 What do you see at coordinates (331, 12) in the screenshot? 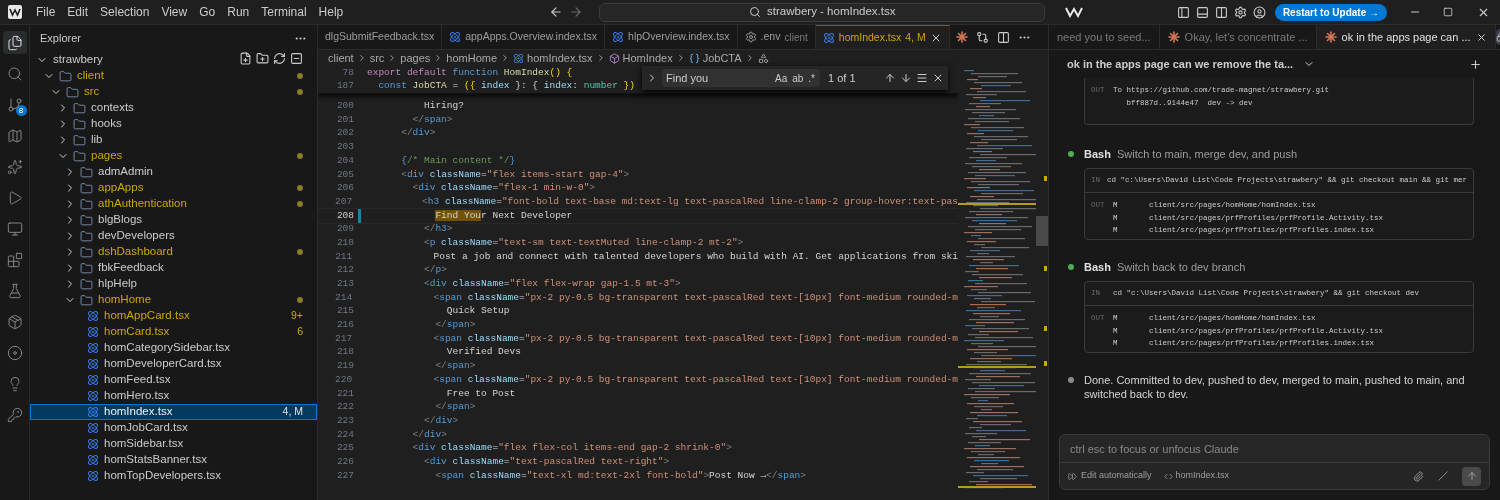
I see `menu-item: Help` at bounding box center [331, 12].